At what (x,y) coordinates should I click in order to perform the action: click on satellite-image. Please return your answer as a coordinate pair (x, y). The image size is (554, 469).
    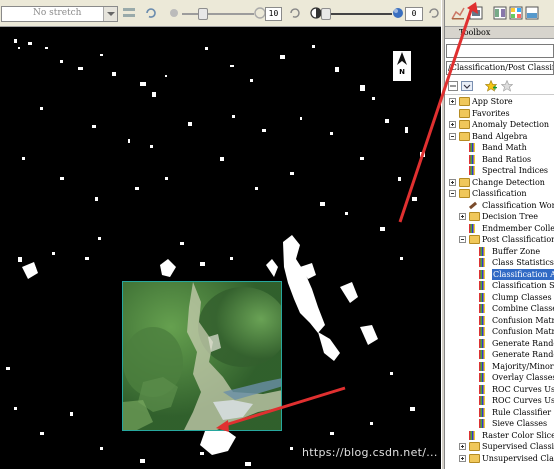
    Looking at the image, I should click on (202, 356).